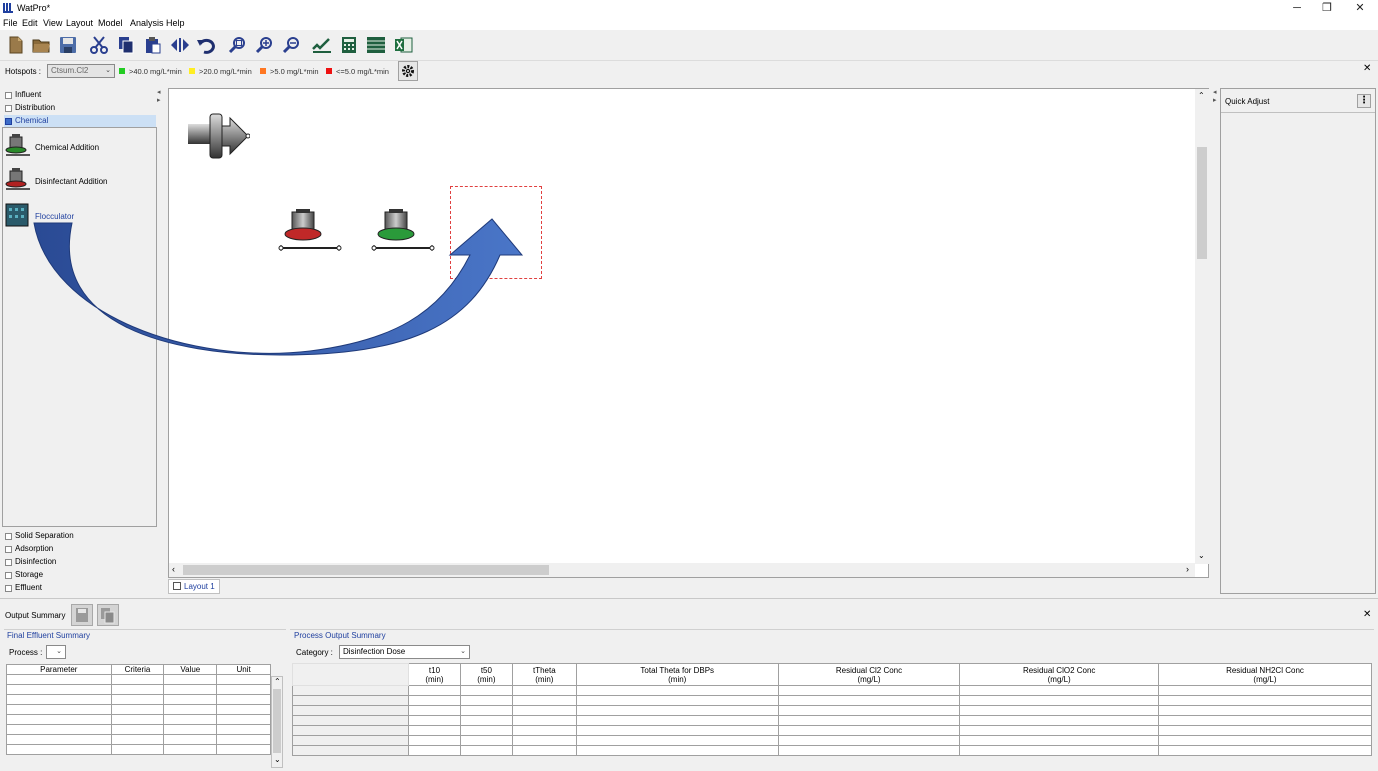  I want to click on menu-edit: Edit, so click(30, 23).